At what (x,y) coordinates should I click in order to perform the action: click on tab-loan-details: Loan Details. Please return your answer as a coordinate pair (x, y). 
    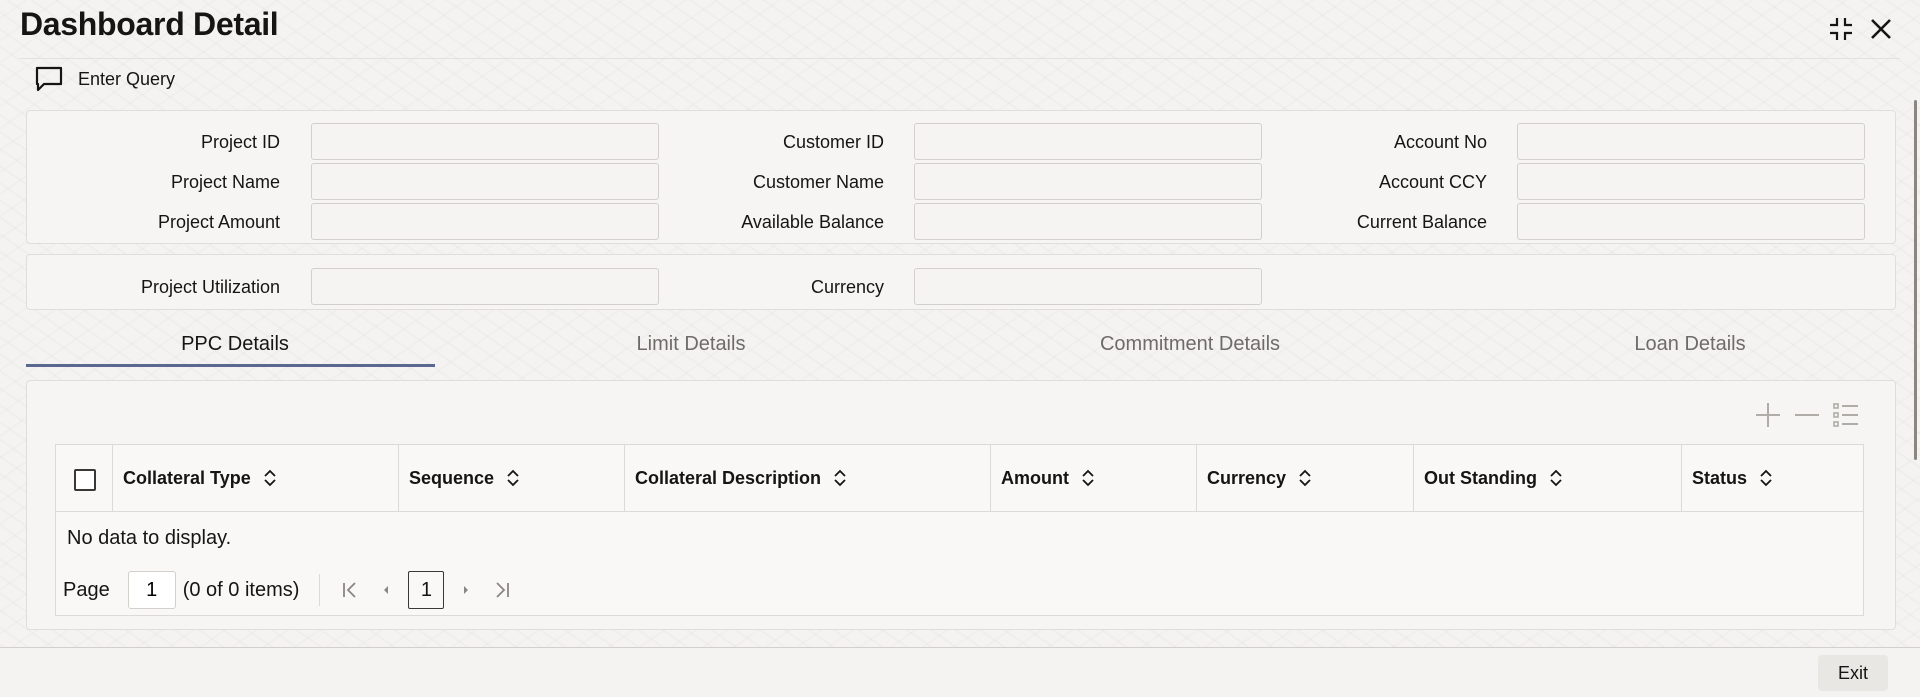
    Looking at the image, I should click on (1690, 350).